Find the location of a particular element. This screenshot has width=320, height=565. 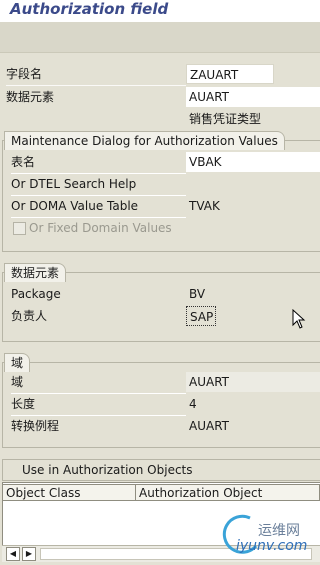

table-name-input: VBAK is located at coordinates (253, 162).